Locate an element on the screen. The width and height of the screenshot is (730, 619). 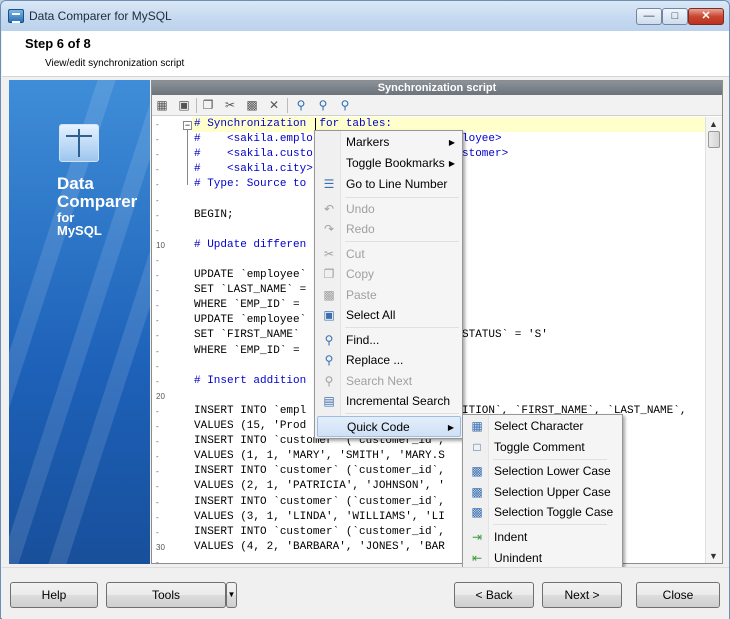
menu-item-cut: ✂ Cut is located at coordinates (389, 254).